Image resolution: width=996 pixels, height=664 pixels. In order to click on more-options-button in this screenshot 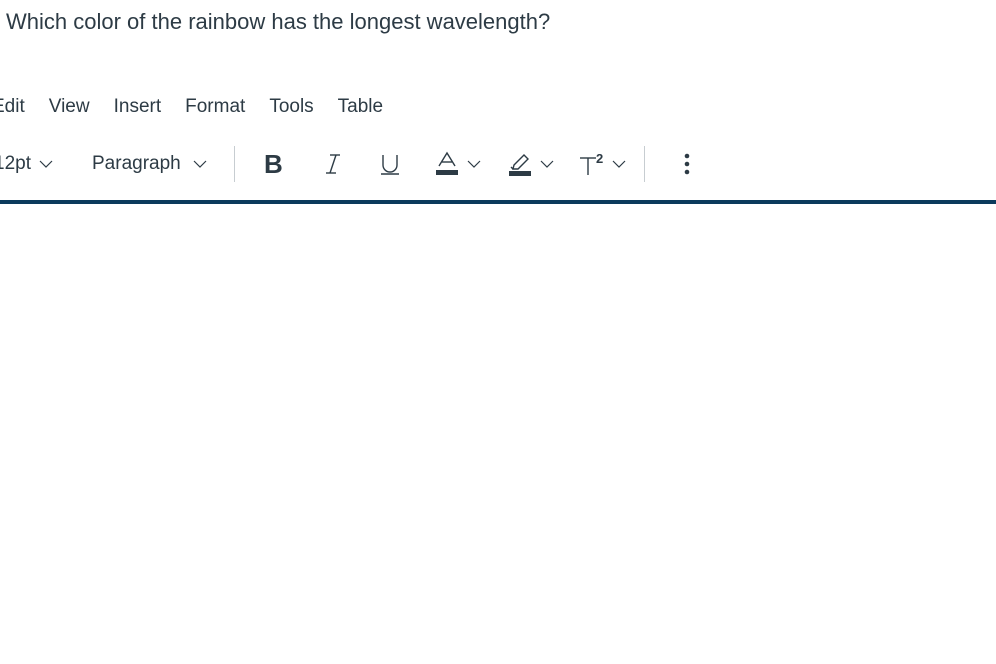, I will do `click(687, 164)`.